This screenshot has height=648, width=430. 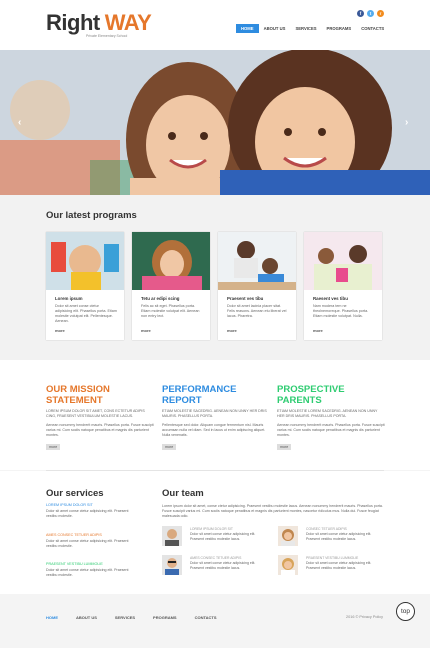 I want to click on program-card-title: Lorem ipsum, so click(x=69, y=298).